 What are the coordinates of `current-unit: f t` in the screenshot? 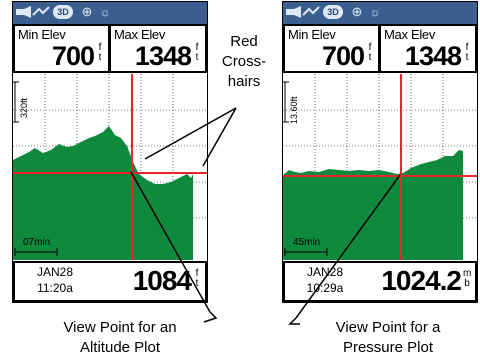 It's located at (197, 278).